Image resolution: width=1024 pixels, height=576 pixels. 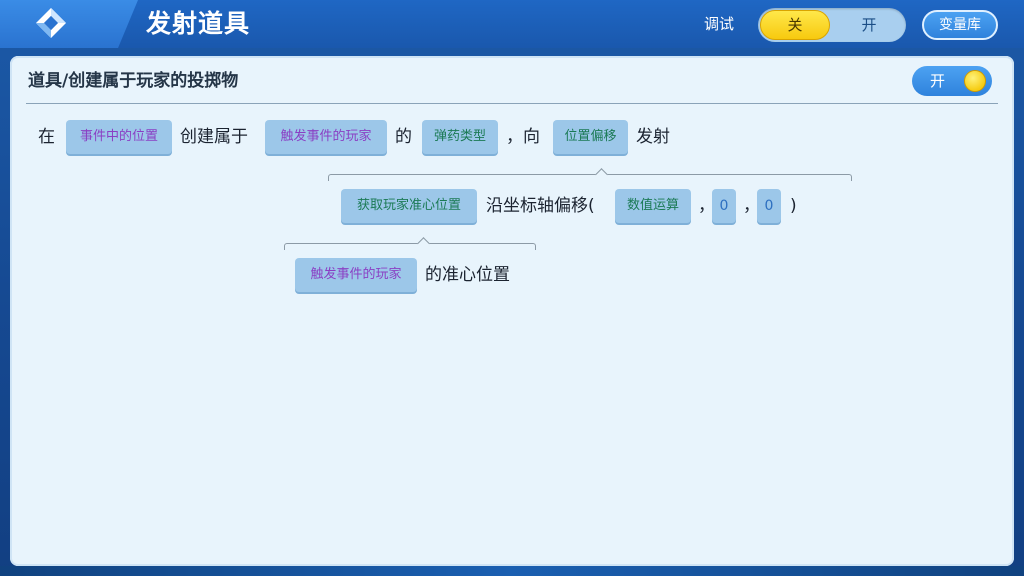 What do you see at coordinates (719, 24) in the screenshot?
I see `debug-label: 调试` at bounding box center [719, 24].